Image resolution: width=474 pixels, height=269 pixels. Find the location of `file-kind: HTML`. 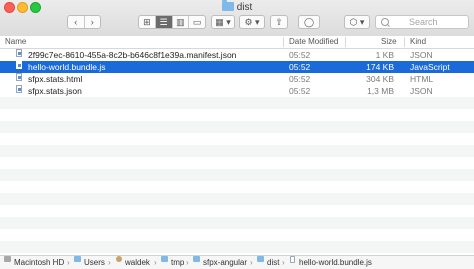

file-kind: HTML is located at coordinates (422, 79).